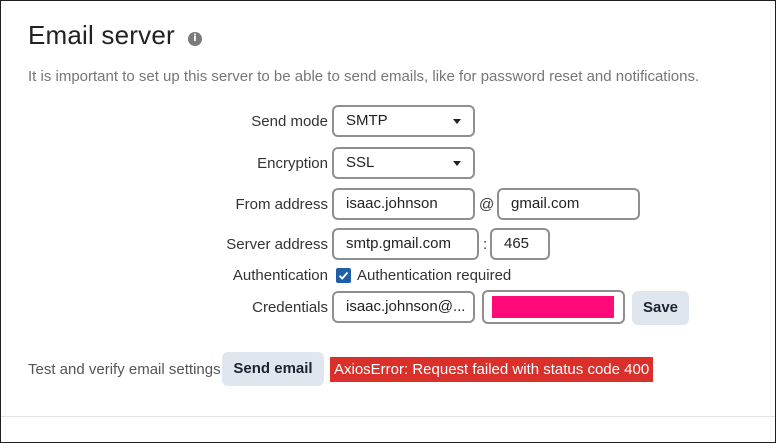 Image resolution: width=776 pixels, height=443 pixels. I want to click on from-user-input: isaac.johnson, so click(403, 204).